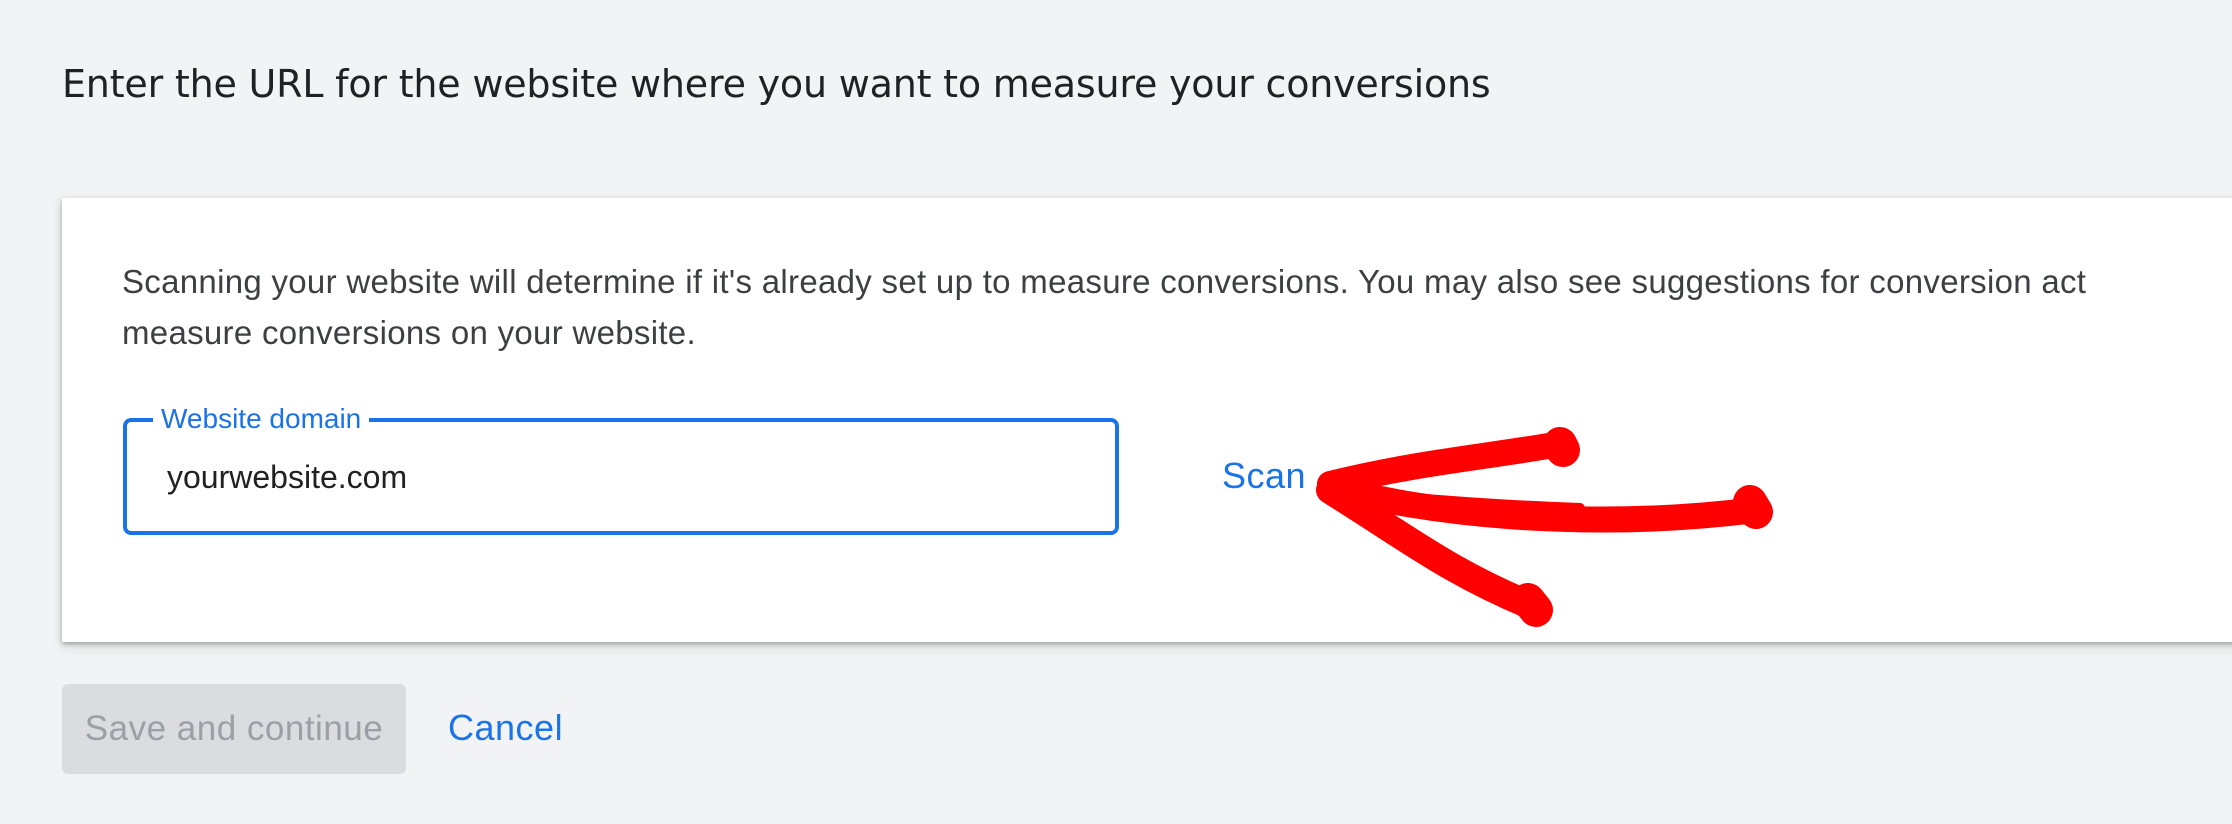 The image size is (2232, 824). What do you see at coordinates (617, 477) in the screenshot?
I see `website-domain-input` at bounding box center [617, 477].